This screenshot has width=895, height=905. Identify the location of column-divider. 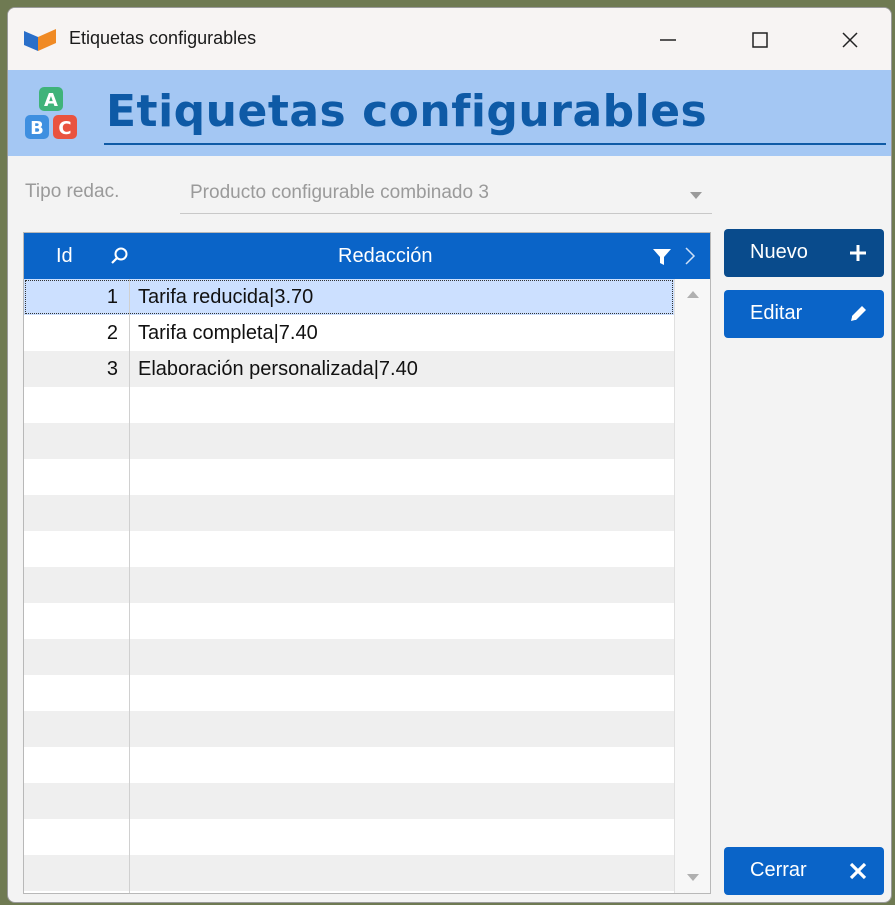
(129, 586).